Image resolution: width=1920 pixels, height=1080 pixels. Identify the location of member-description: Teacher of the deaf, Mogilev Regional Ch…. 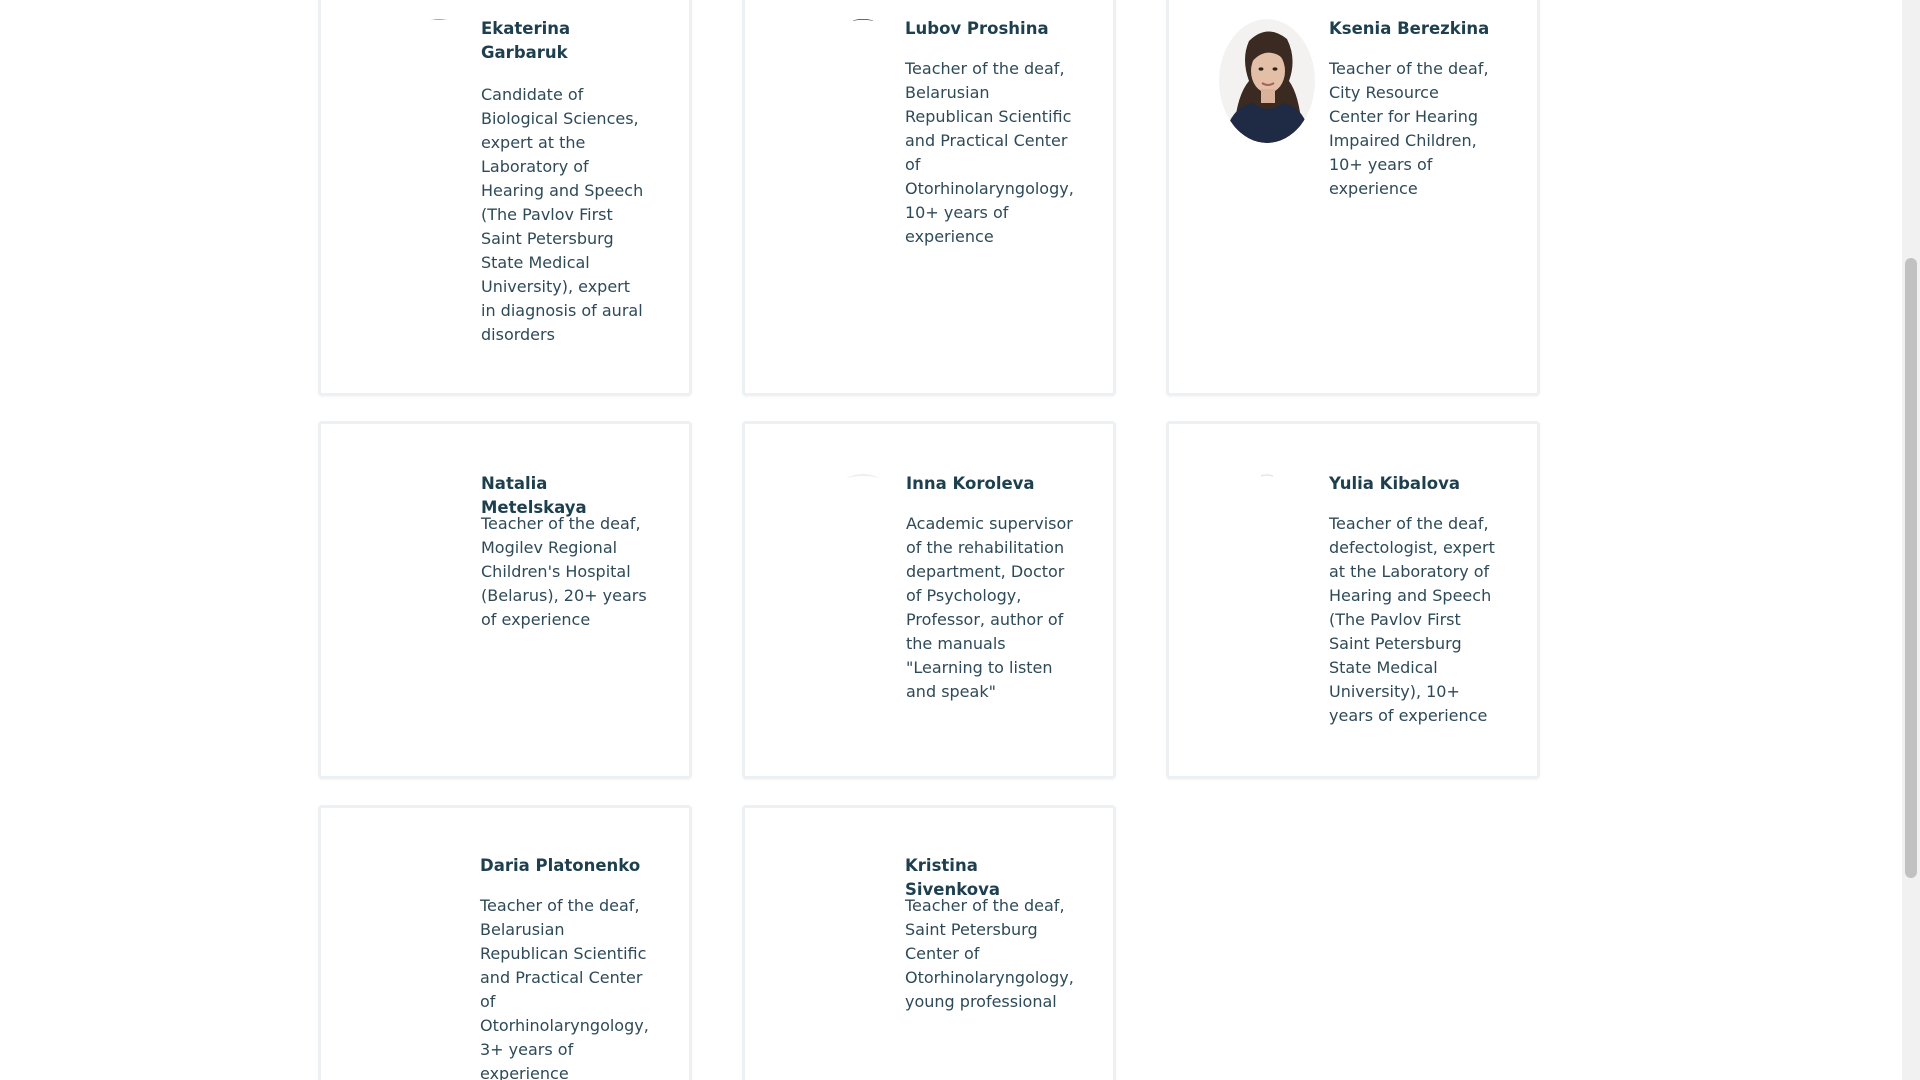
(564, 571).